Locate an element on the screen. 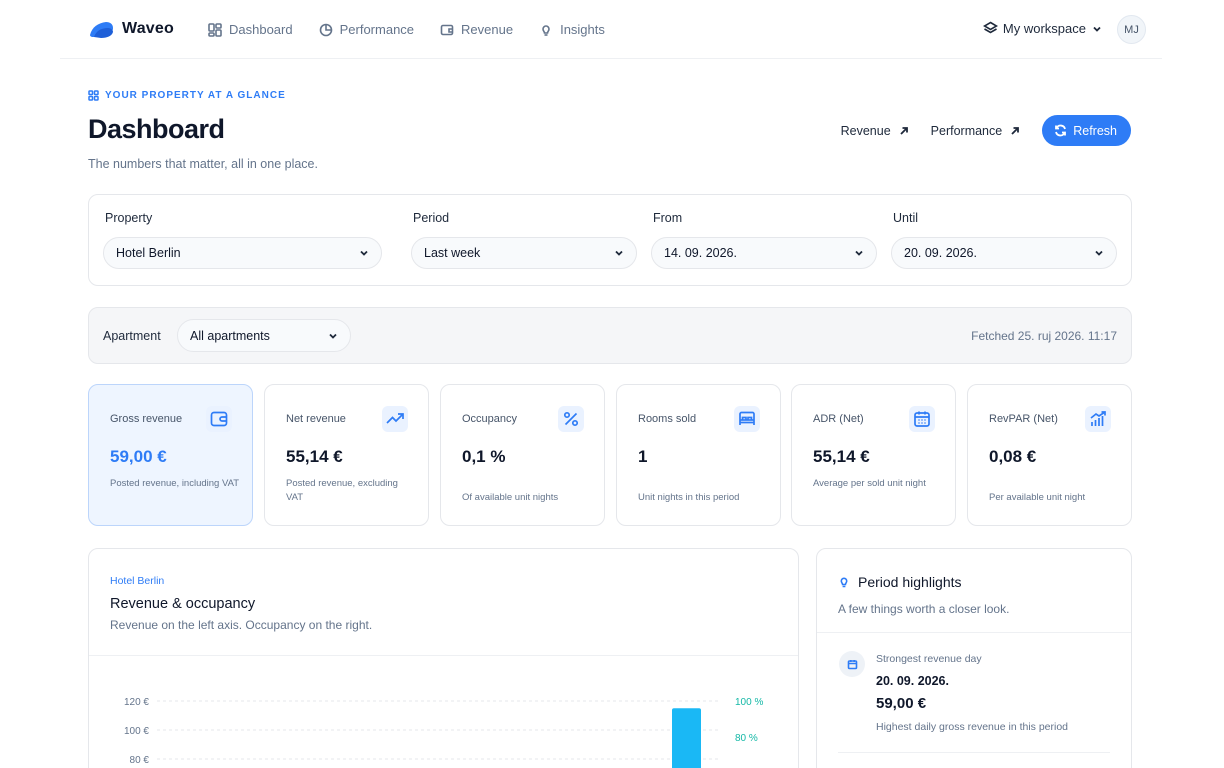 This screenshot has height=768, width=1224. grid-icon is located at coordinates (93, 95).